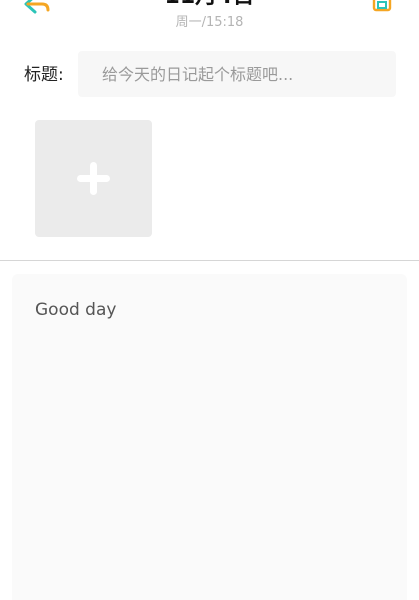 The height and width of the screenshot is (600, 419). I want to click on plus-icon, so click(93, 178).